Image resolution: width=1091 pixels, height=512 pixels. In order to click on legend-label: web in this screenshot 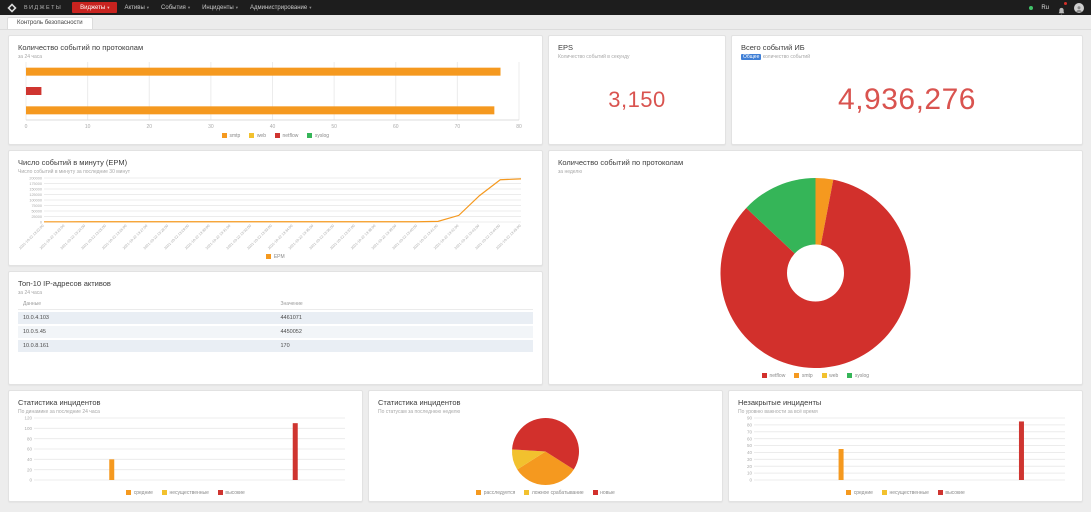, I will do `click(261, 135)`.